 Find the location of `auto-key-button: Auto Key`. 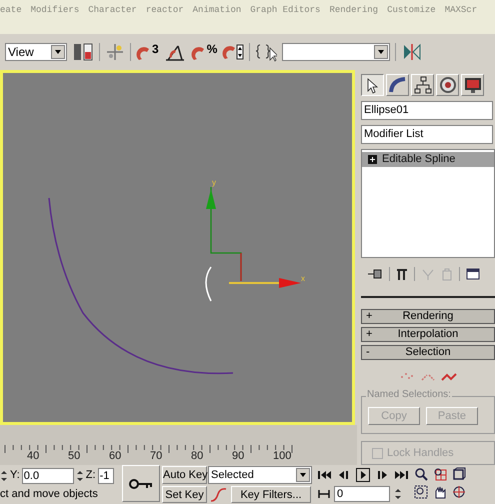

auto-key-button: Auto Key is located at coordinates (184, 475).